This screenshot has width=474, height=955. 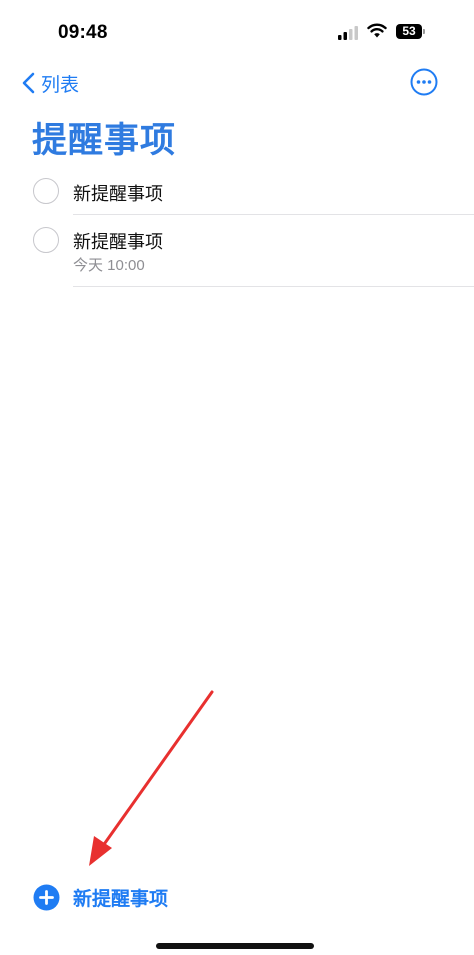 I want to click on status-time: 09:48, so click(x=83, y=32).